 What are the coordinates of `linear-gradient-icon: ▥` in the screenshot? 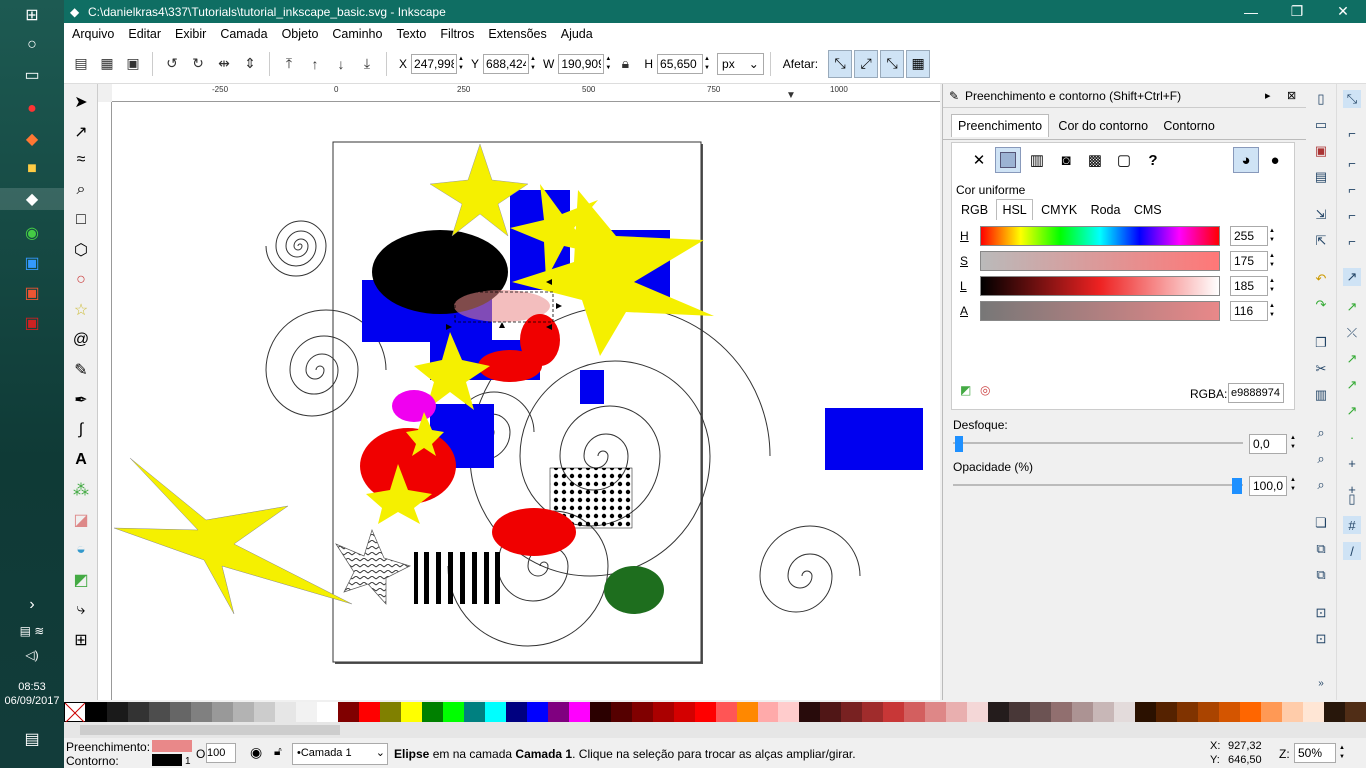 It's located at (1037, 160).